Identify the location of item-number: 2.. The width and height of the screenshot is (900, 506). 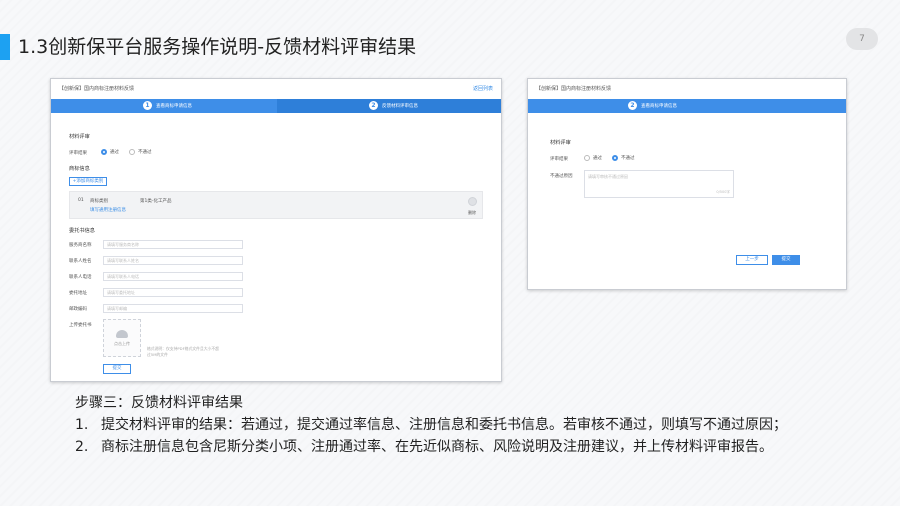
(82, 447).